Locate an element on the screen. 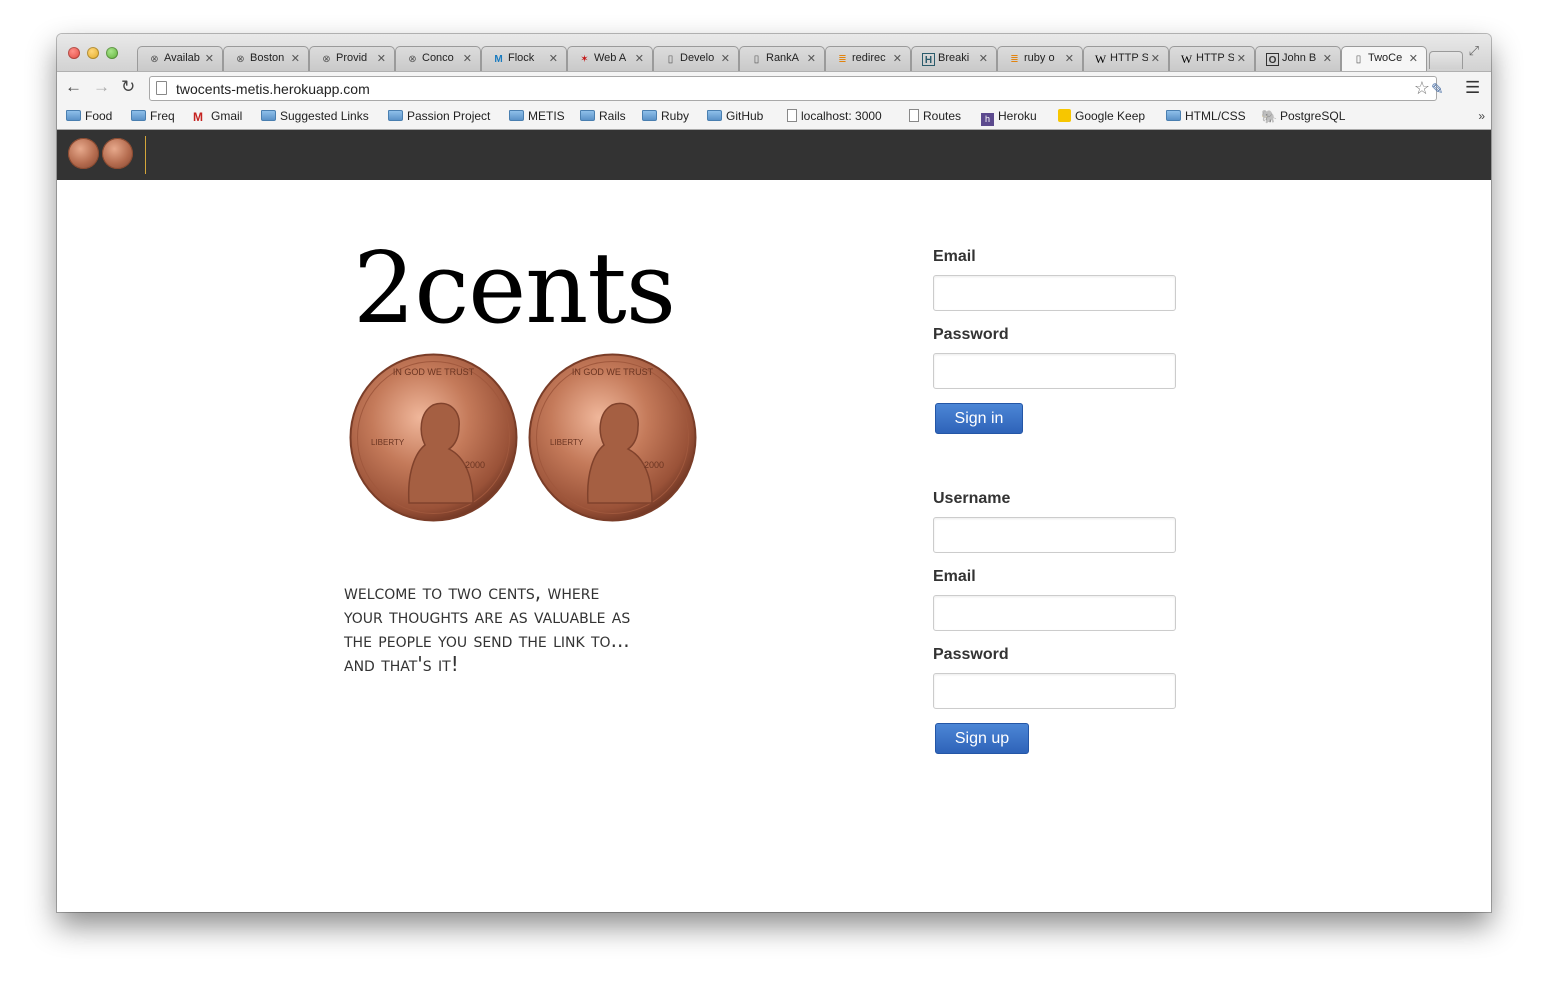 The image size is (1548, 992). tab: ⊗ Boston ✕ is located at coordinates (266, 58).